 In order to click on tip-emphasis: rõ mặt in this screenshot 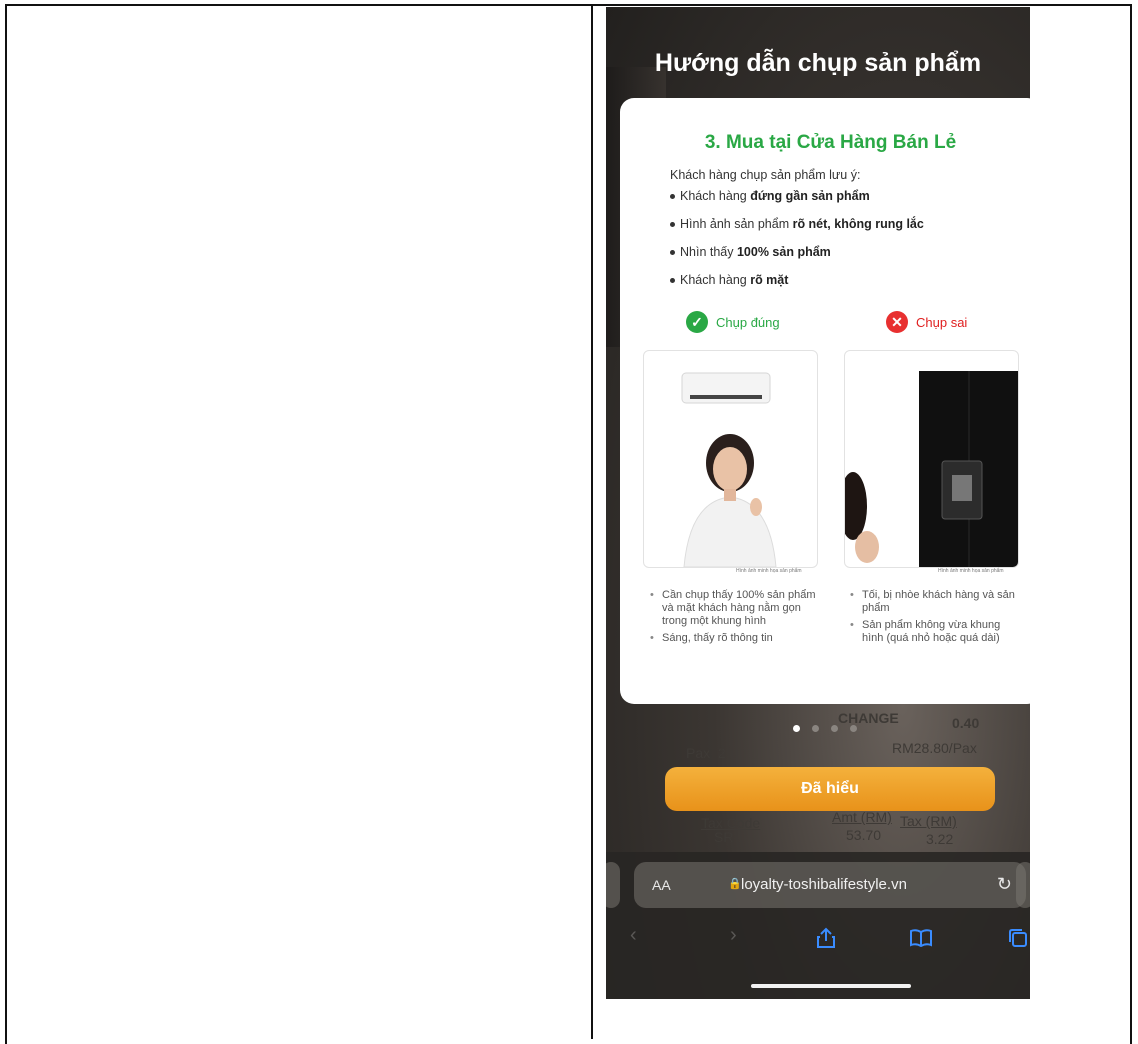, I will do `click(769, 280)`.